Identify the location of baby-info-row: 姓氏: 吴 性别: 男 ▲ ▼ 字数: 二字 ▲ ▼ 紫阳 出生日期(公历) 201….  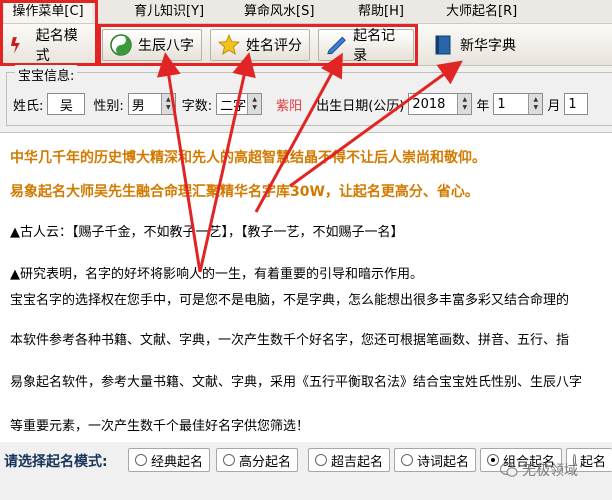
(299, 104).